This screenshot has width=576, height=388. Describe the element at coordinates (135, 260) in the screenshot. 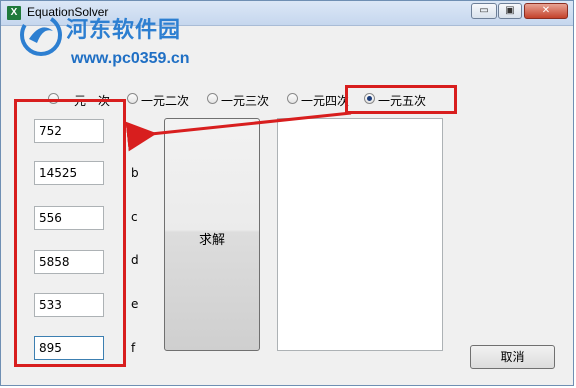

I see `coefficient-d-label: d` at that location.